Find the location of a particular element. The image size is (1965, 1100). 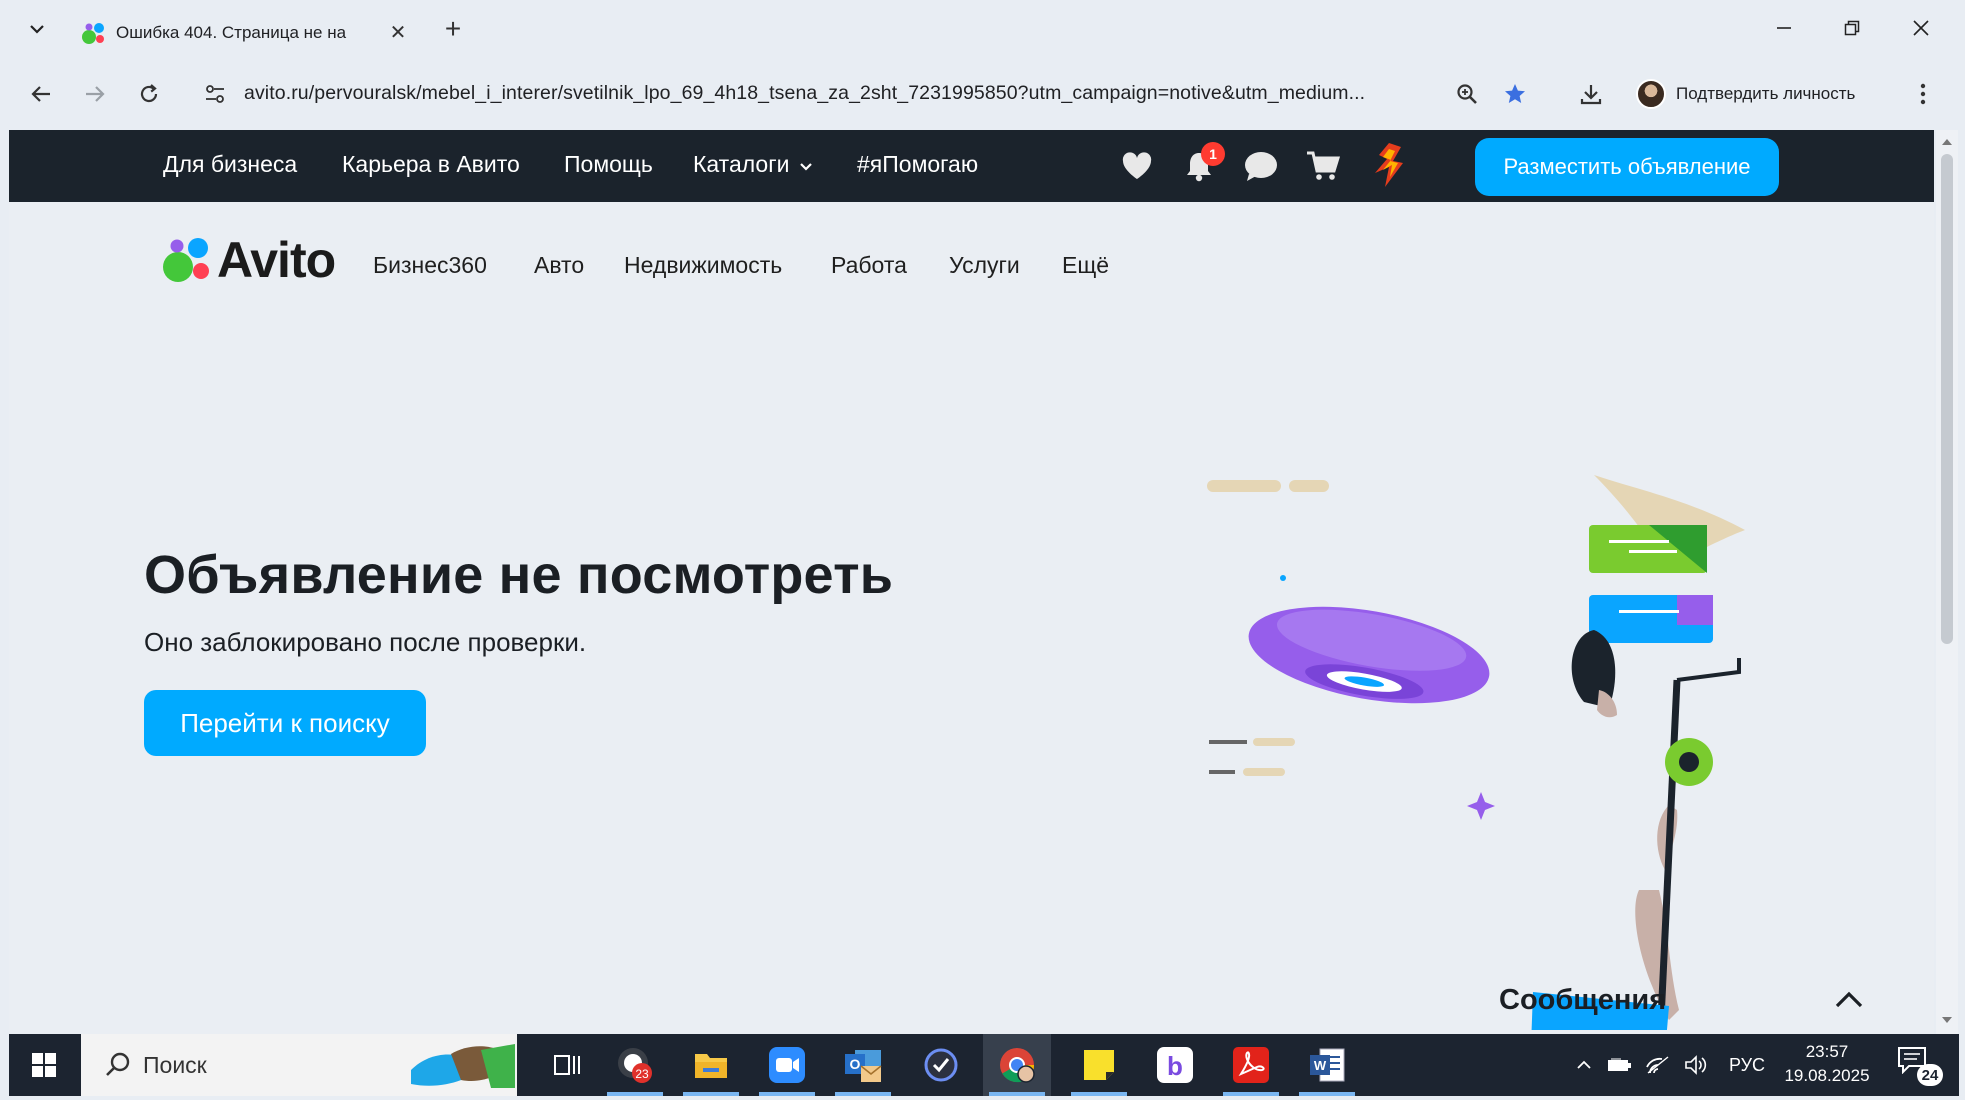

downloads-button is located at coordinates (1591, 94).